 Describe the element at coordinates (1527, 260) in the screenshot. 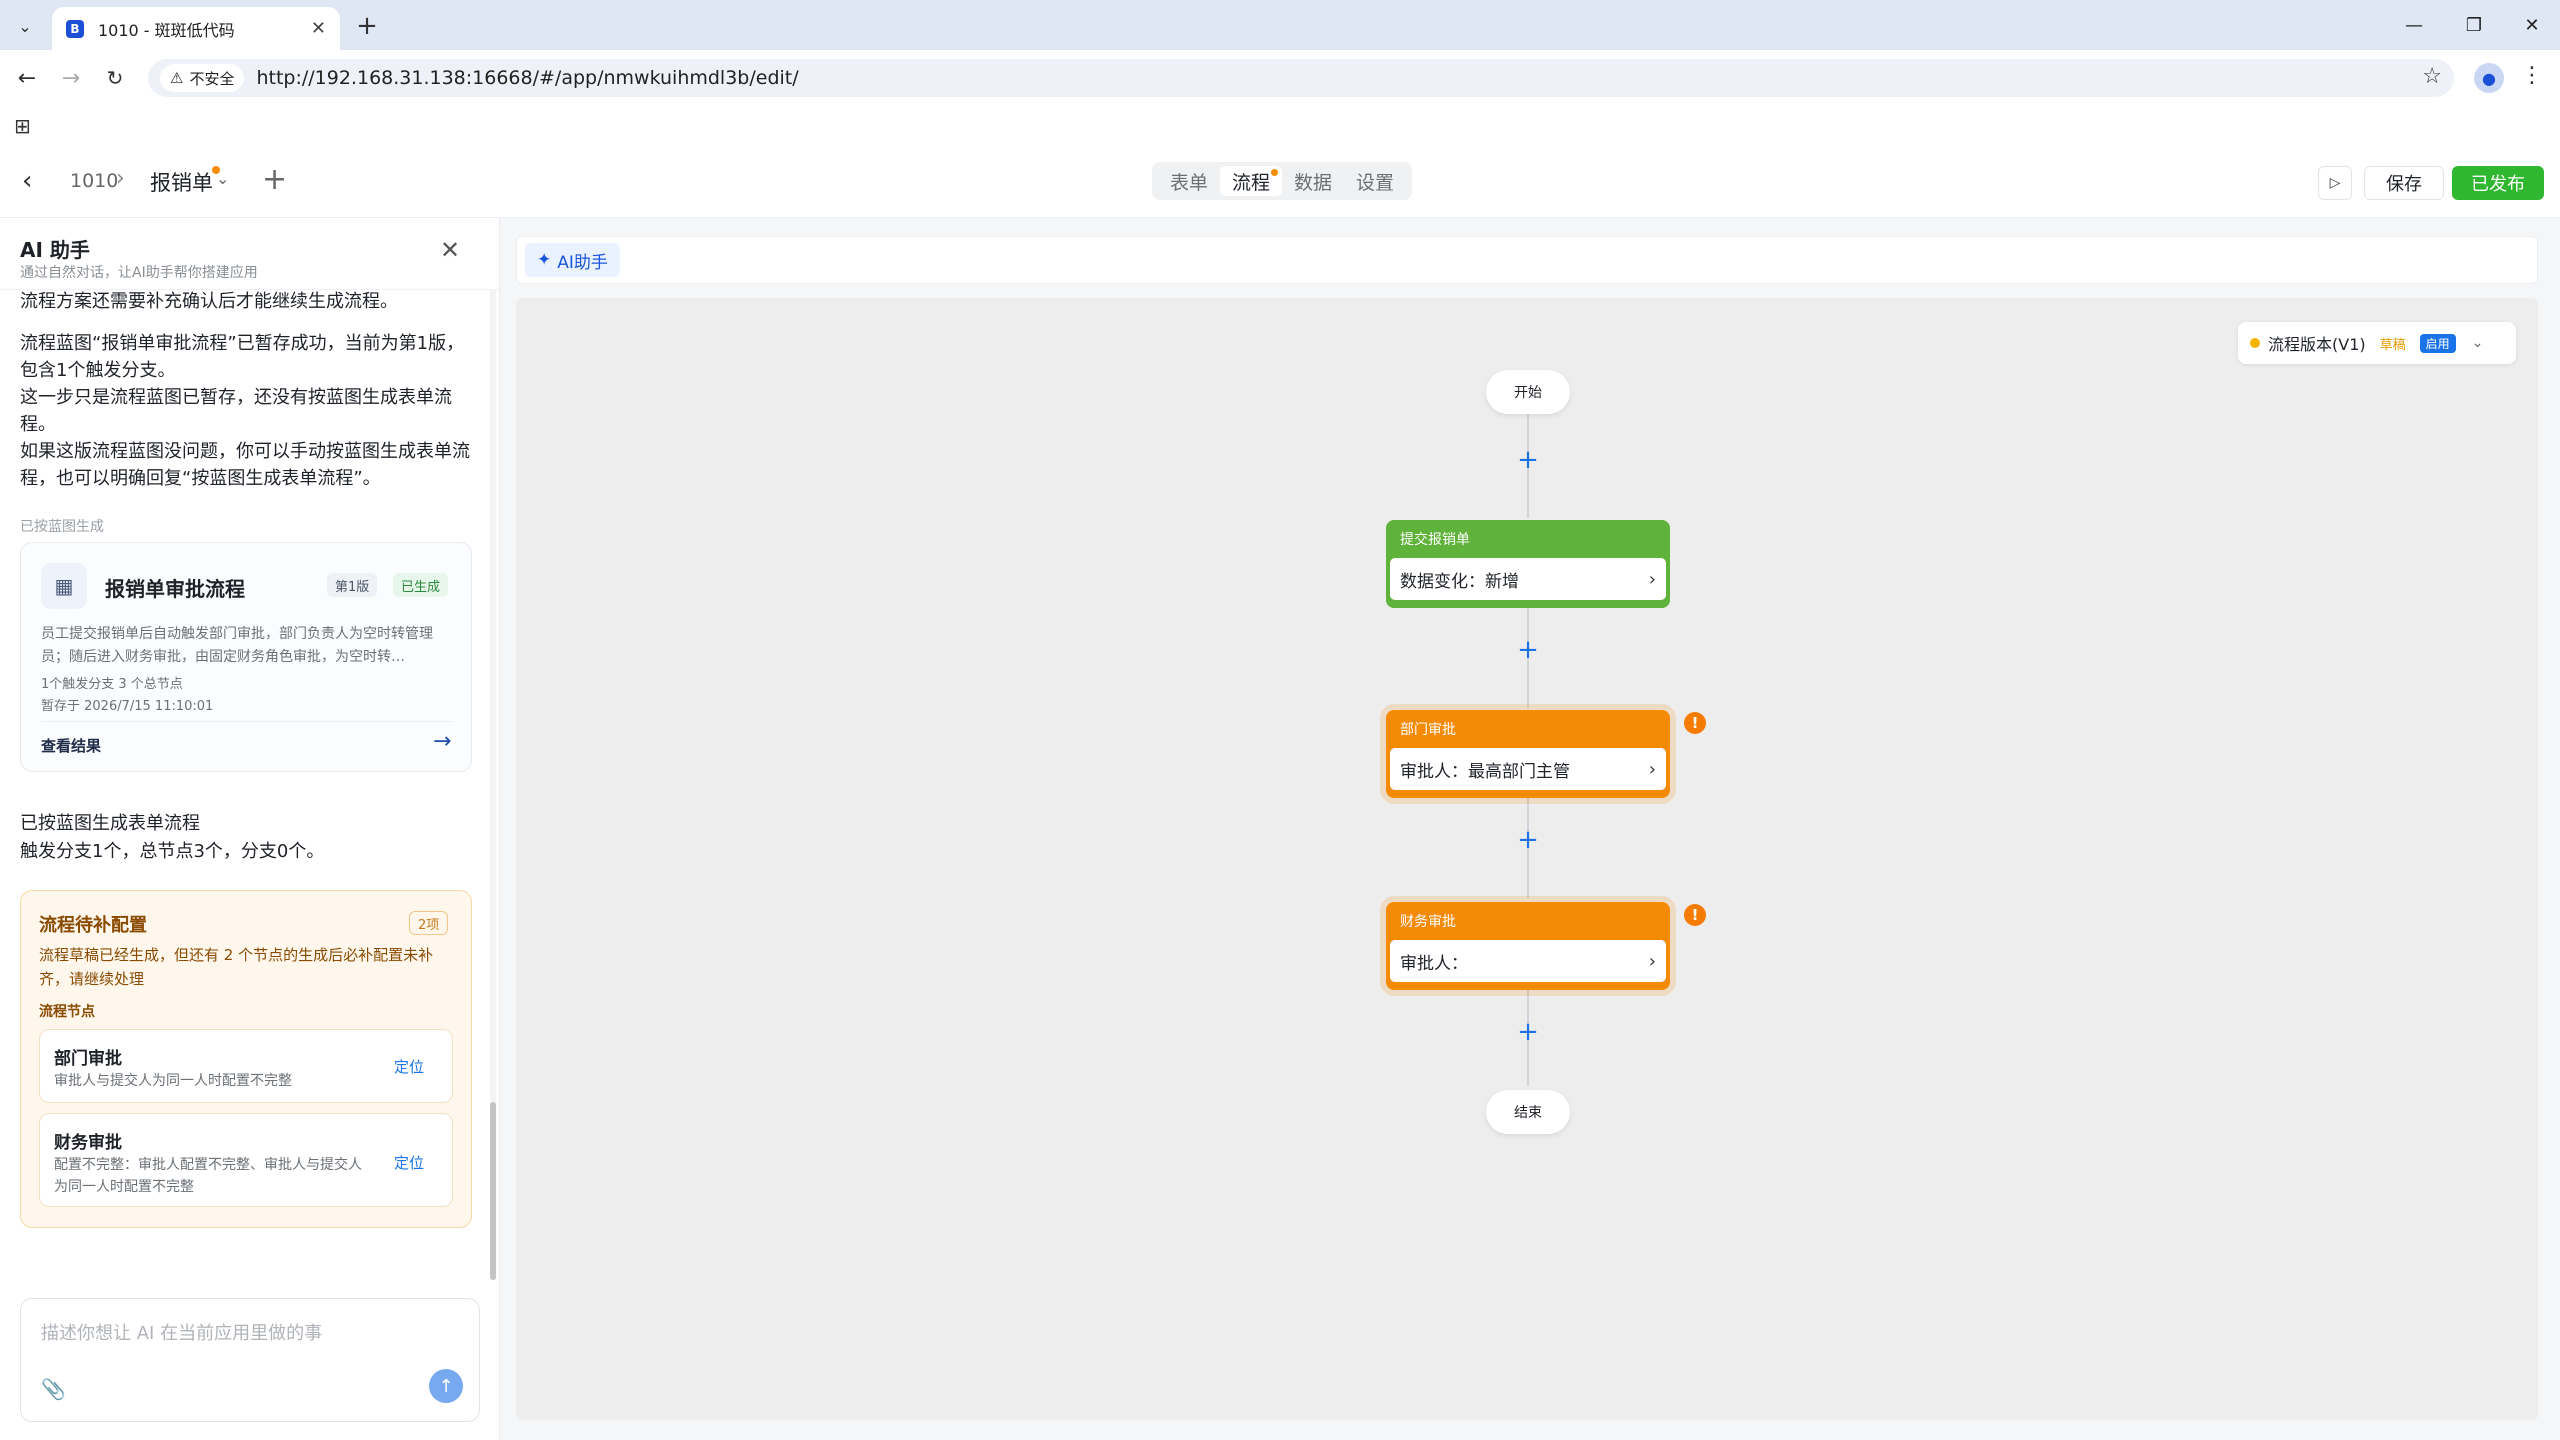

I see `canvas-toolbar: ✦ AI助手` at that location.